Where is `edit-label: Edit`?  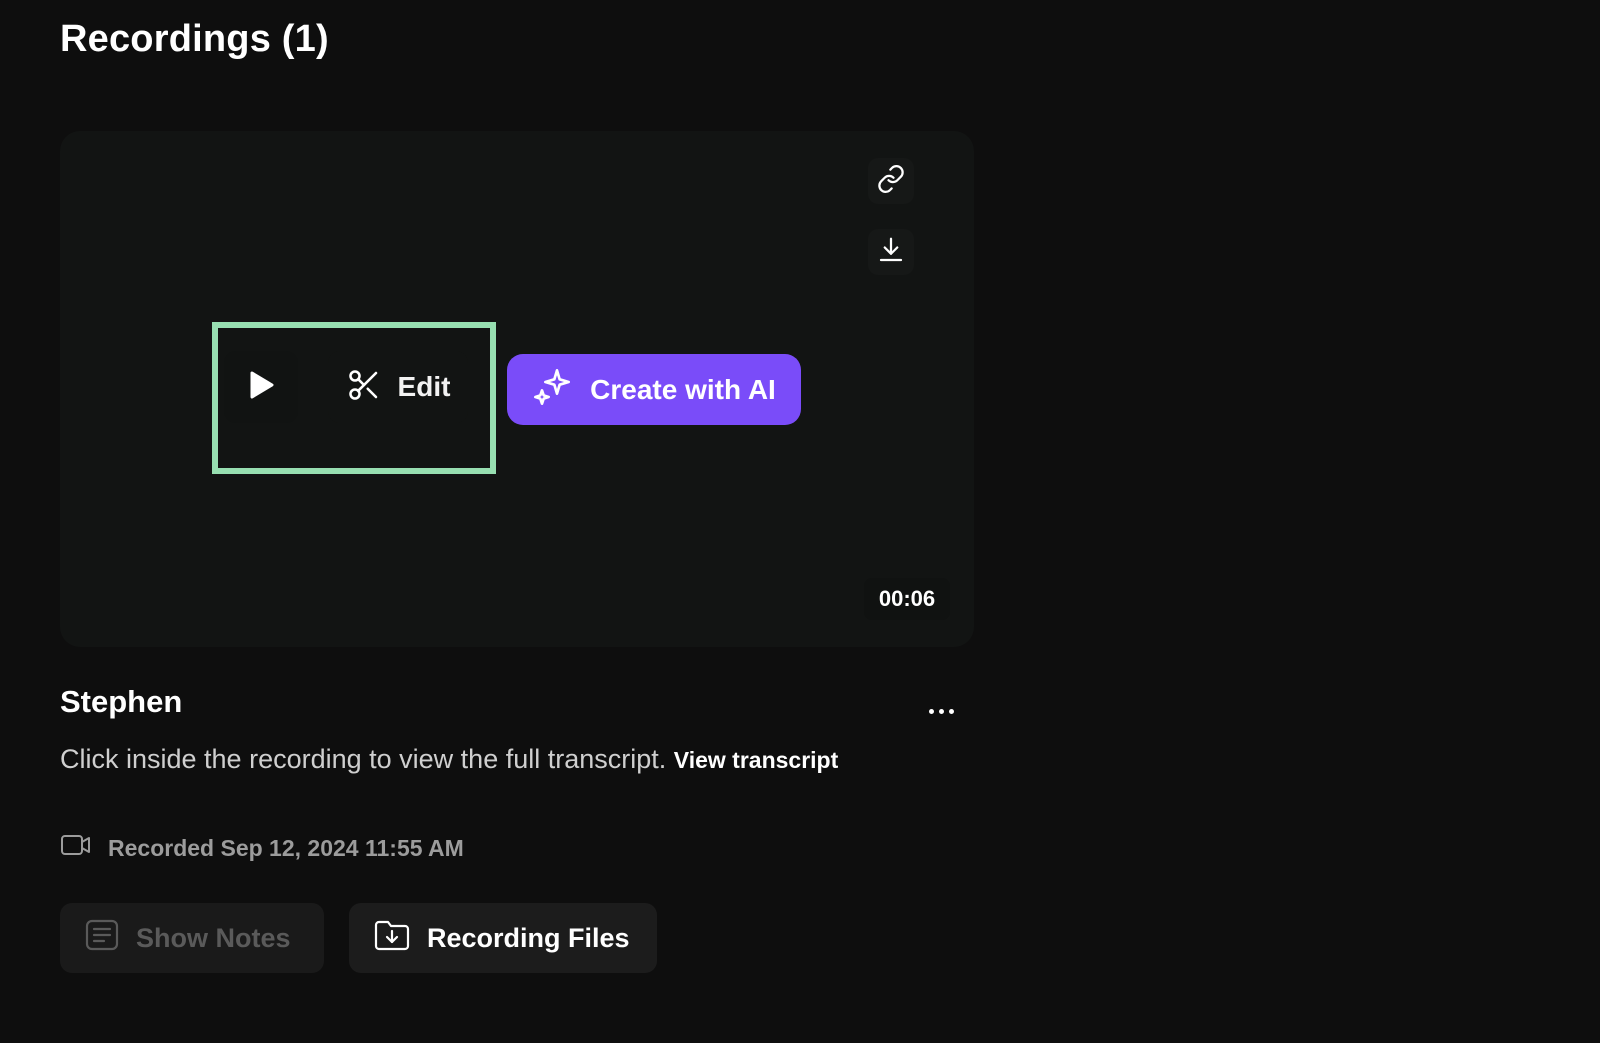 edit-label: Edit is located at coordinates (424, 386).